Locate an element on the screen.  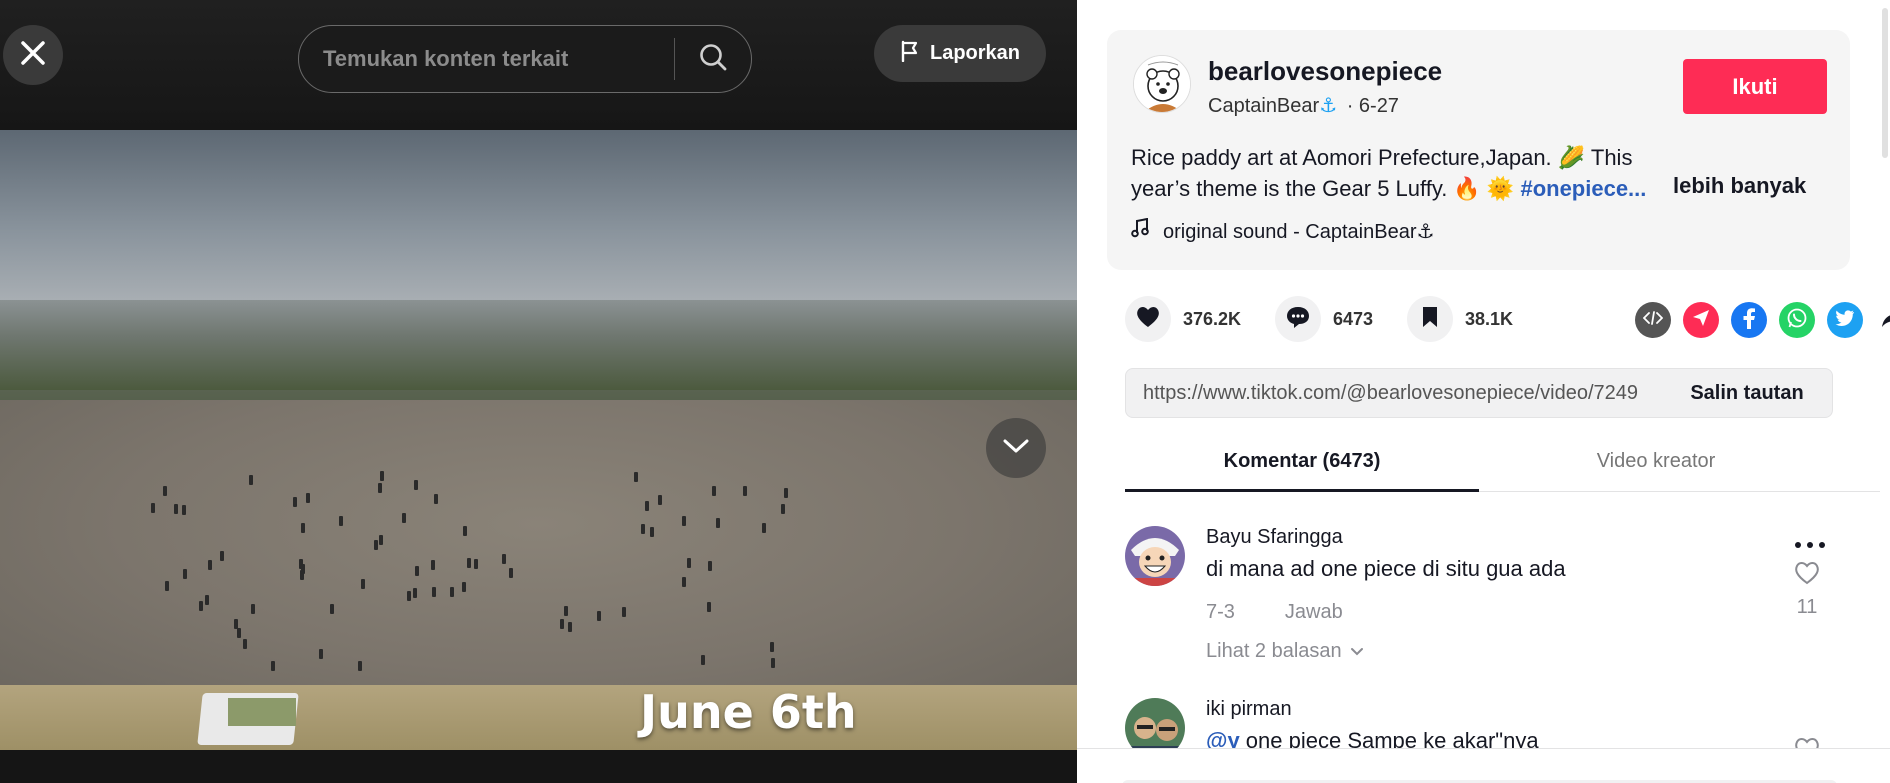
more-share-button is located at coordinates (1882, 320).